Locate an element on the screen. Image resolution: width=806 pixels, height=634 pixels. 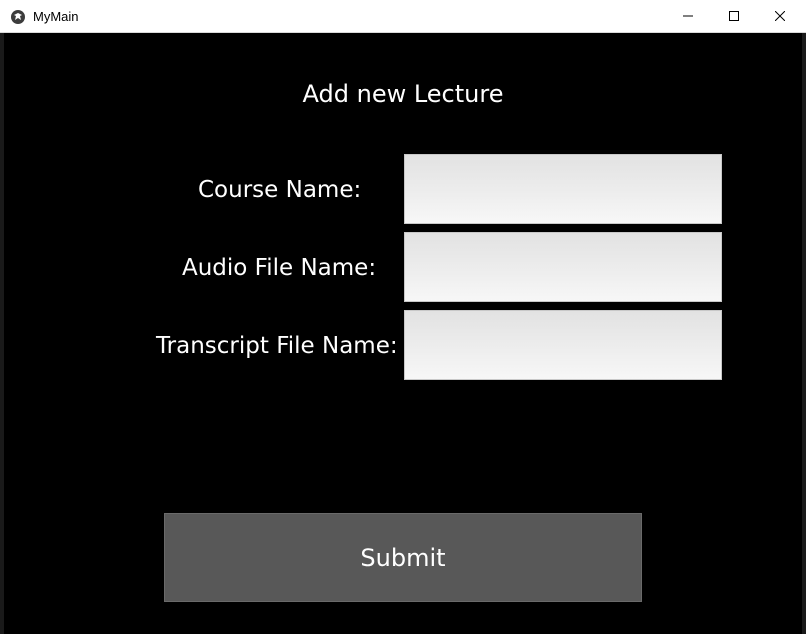
window-border-right is located at coordinates (804, 333).